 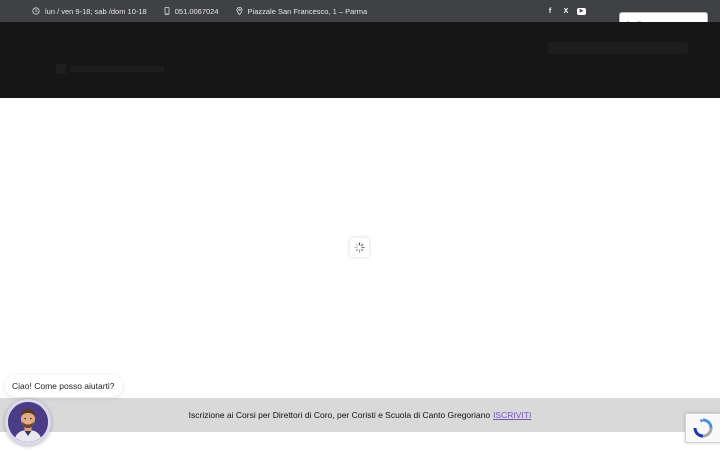 I want to click on chat-greeting-bubble: Ciao! Come posso aiutarti?, so click(x=63, y=386).